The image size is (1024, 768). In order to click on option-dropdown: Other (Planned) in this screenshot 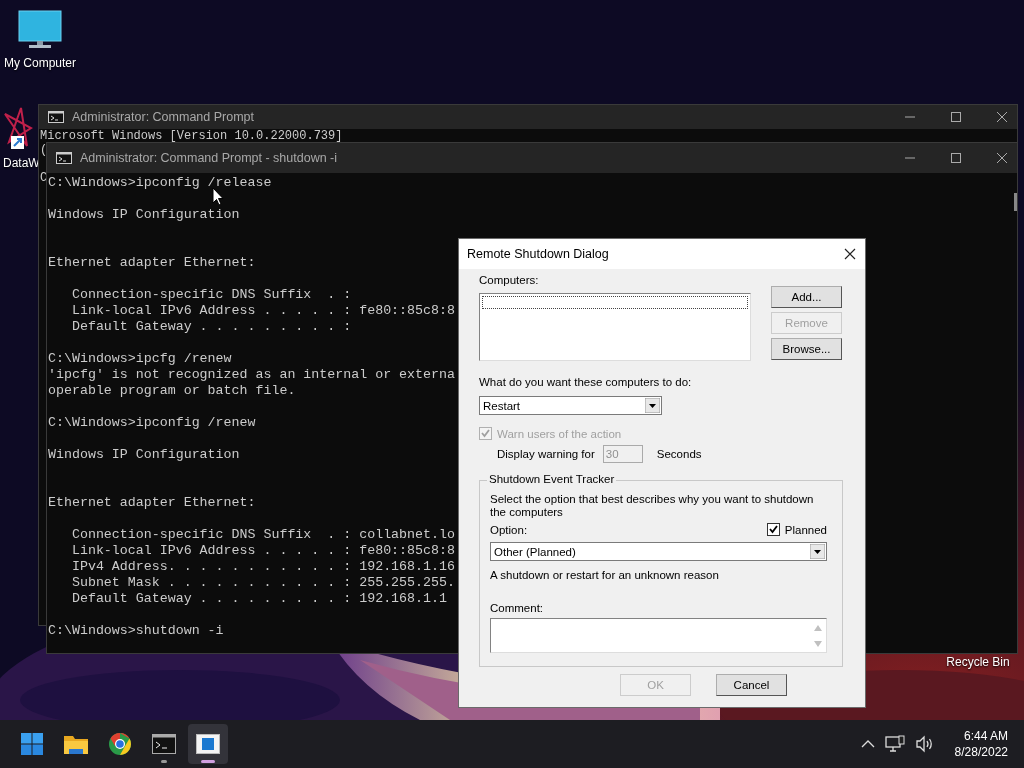, I will do `click(658, 551)`.